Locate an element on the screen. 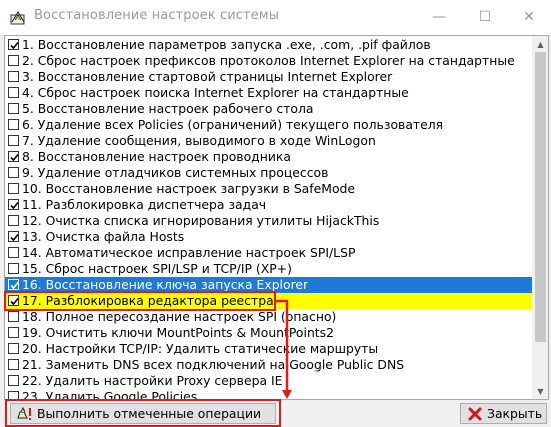  vertical-scrollbar: ▲ ▼ is located at coordinates (540, 217).